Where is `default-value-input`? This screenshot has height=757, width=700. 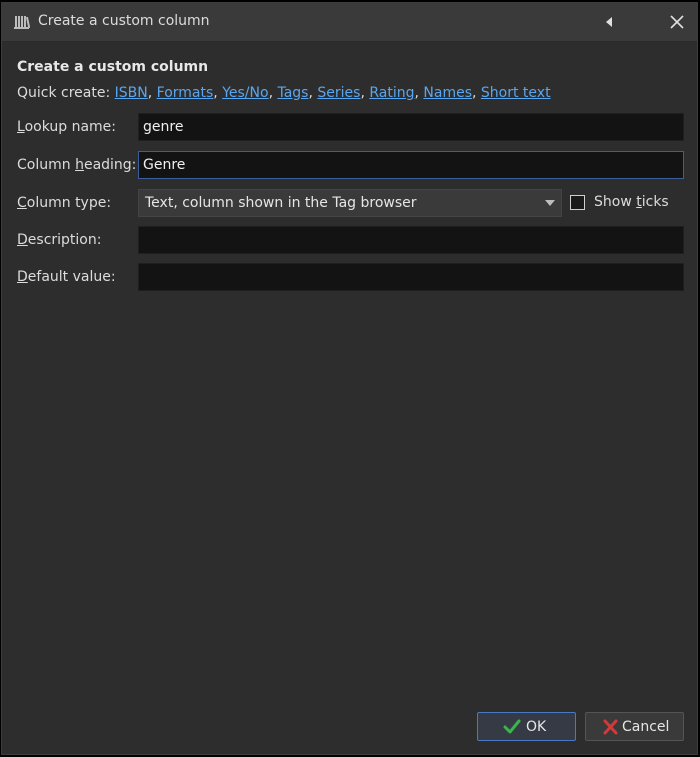 default-value-input is located at coordinates (411, 277).